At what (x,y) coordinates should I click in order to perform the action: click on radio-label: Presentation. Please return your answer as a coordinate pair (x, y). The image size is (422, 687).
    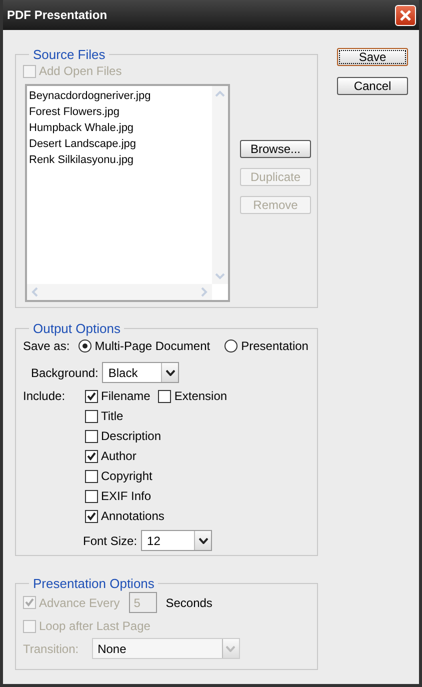
    Looking at the image, I should click on (274, 346).